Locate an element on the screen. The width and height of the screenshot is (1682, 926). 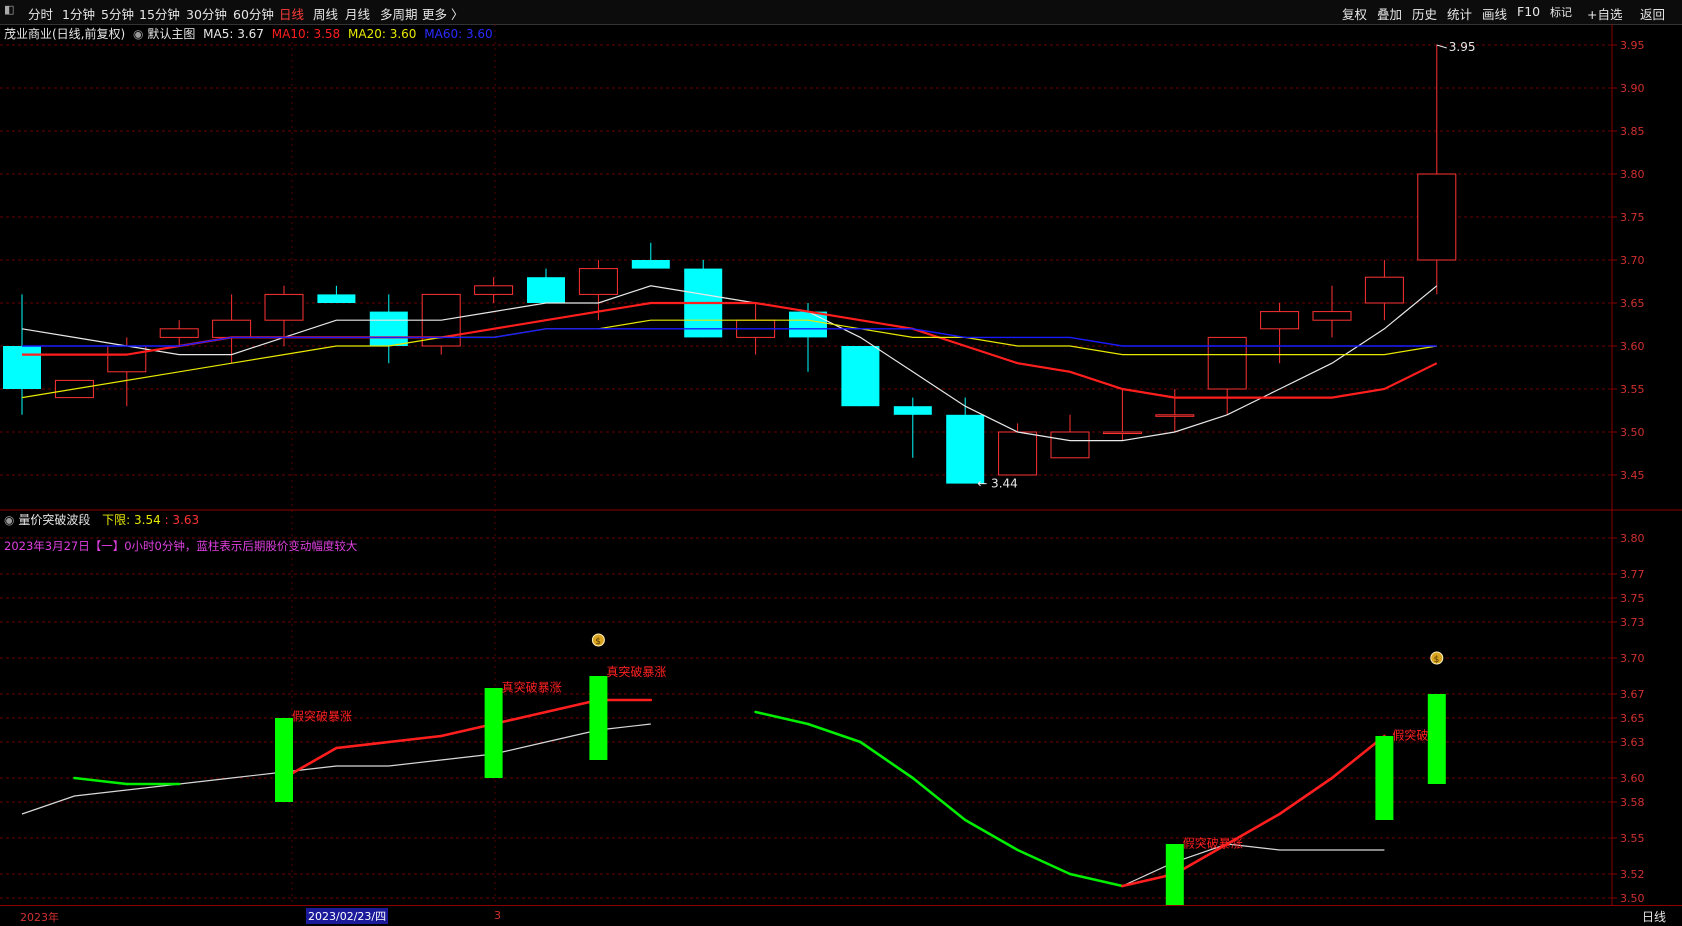
period-tab-9: 多周期 is located at coordinates (399, 13).